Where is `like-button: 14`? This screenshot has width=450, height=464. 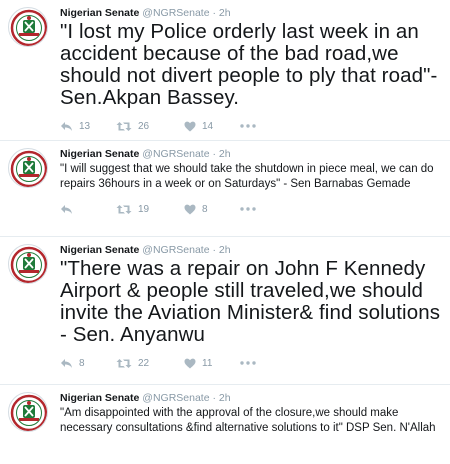
like-button: 14 is located at coordinates (212, 126).